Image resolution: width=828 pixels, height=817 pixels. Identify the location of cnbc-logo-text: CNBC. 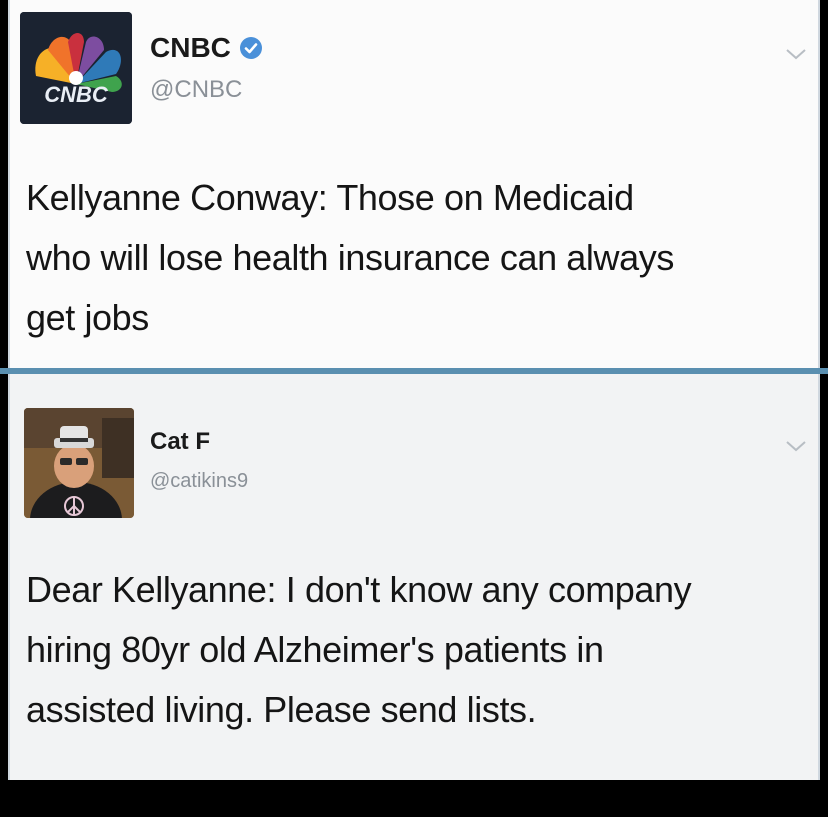
(76, 94).